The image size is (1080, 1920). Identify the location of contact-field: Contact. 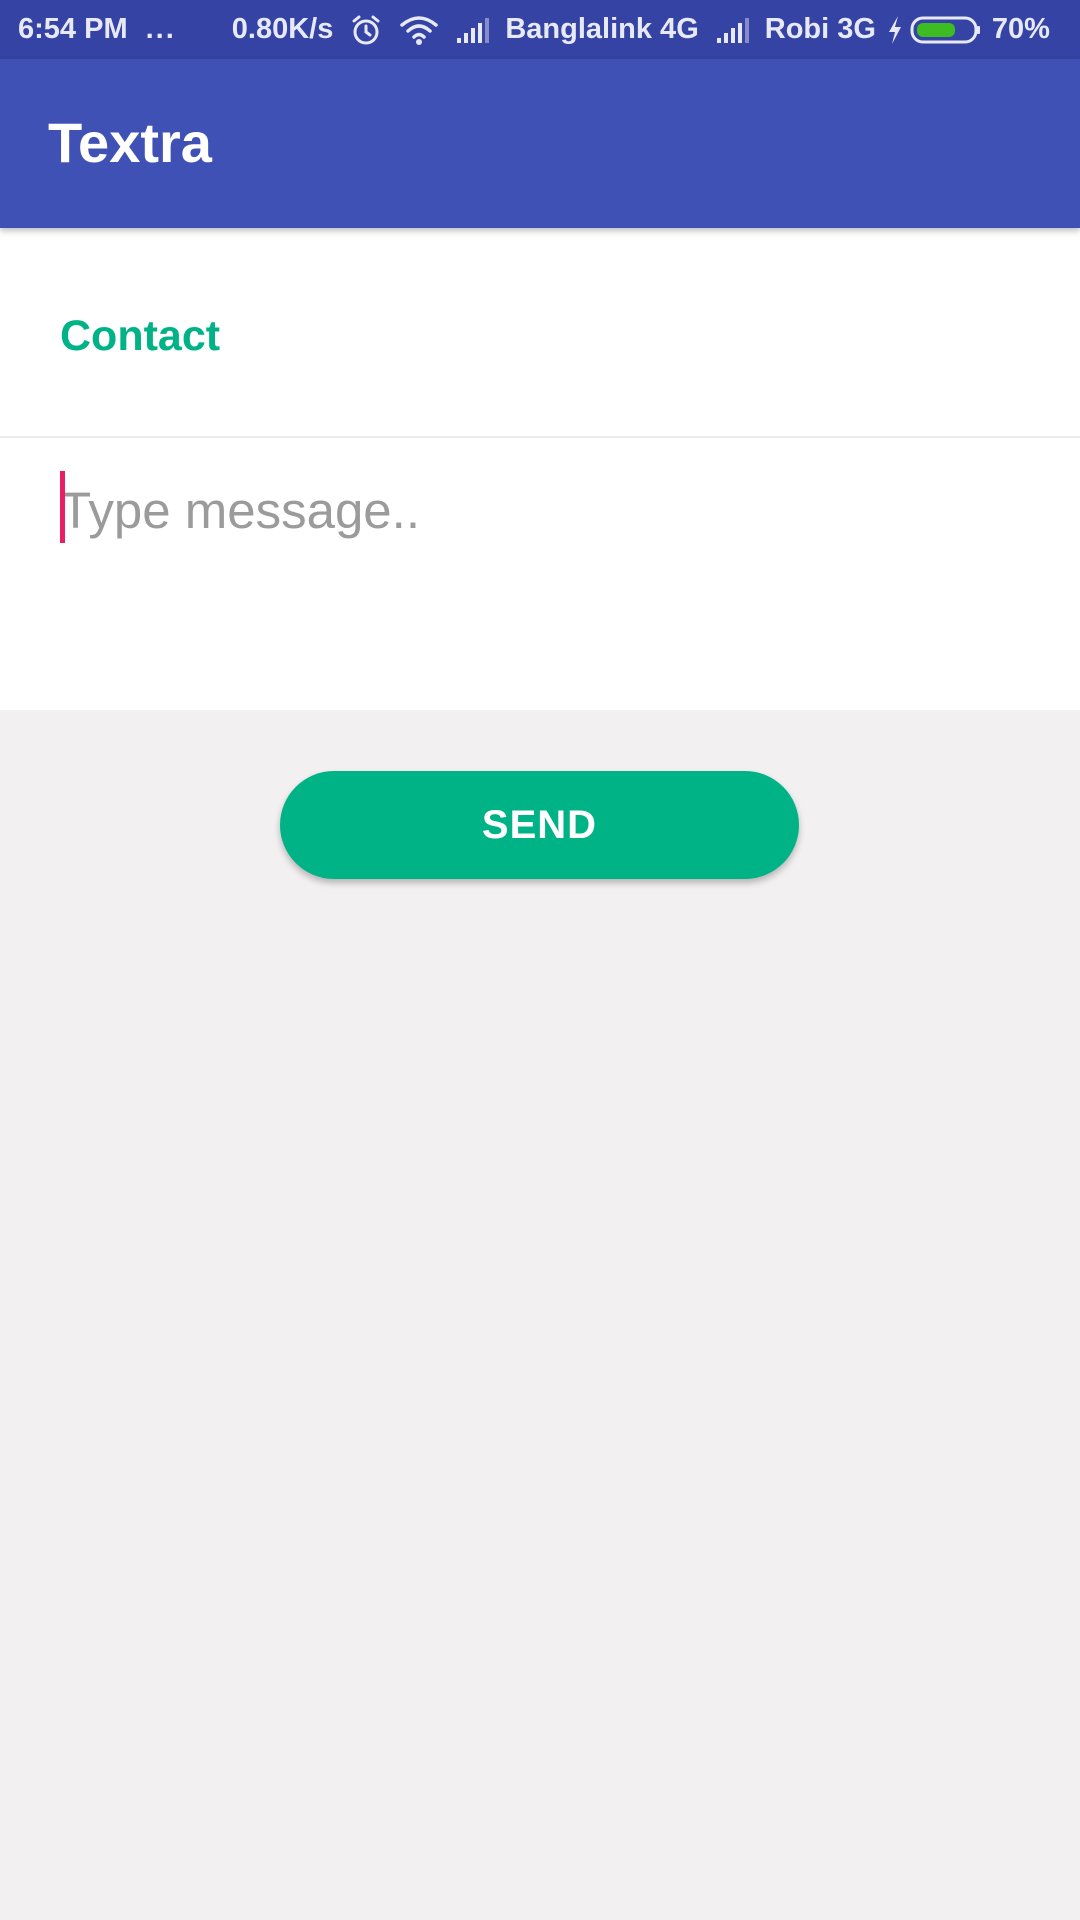
(540, 333).